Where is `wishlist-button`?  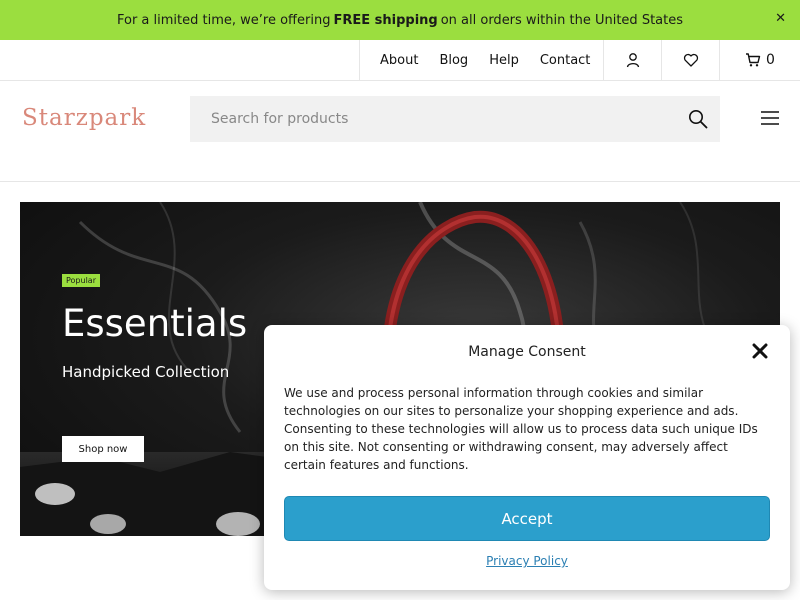 wishlist-button is located at coordinates (690, 60).